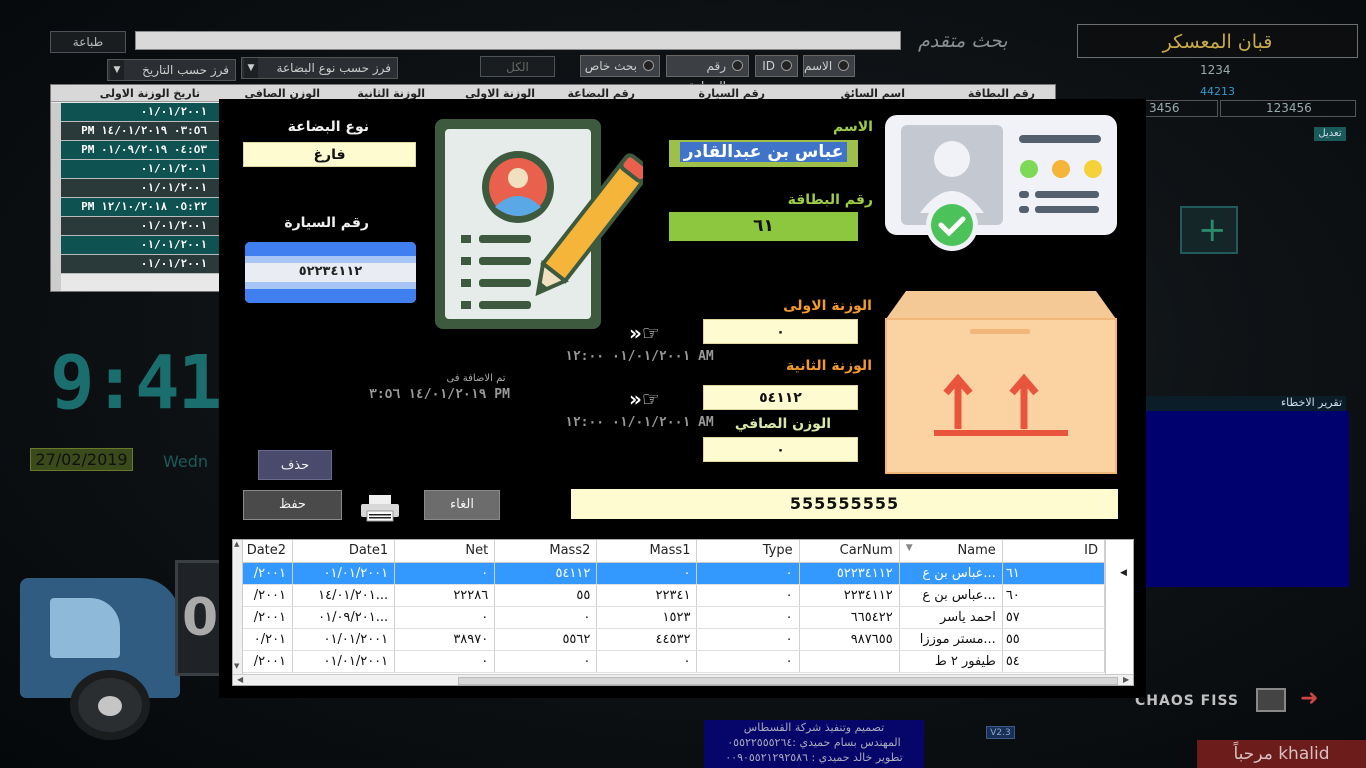  I want to click on edit-button: تعديل, so click(1330, 134).